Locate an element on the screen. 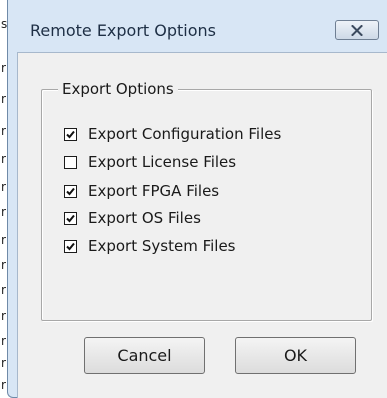 The image size is (387, 398). group-title: Export Options is located at coordinates (118, 89).